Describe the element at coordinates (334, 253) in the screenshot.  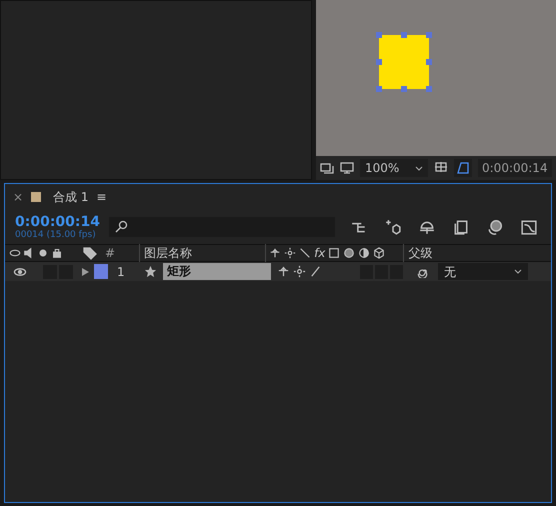
I see `film-frame-icon` at that location.